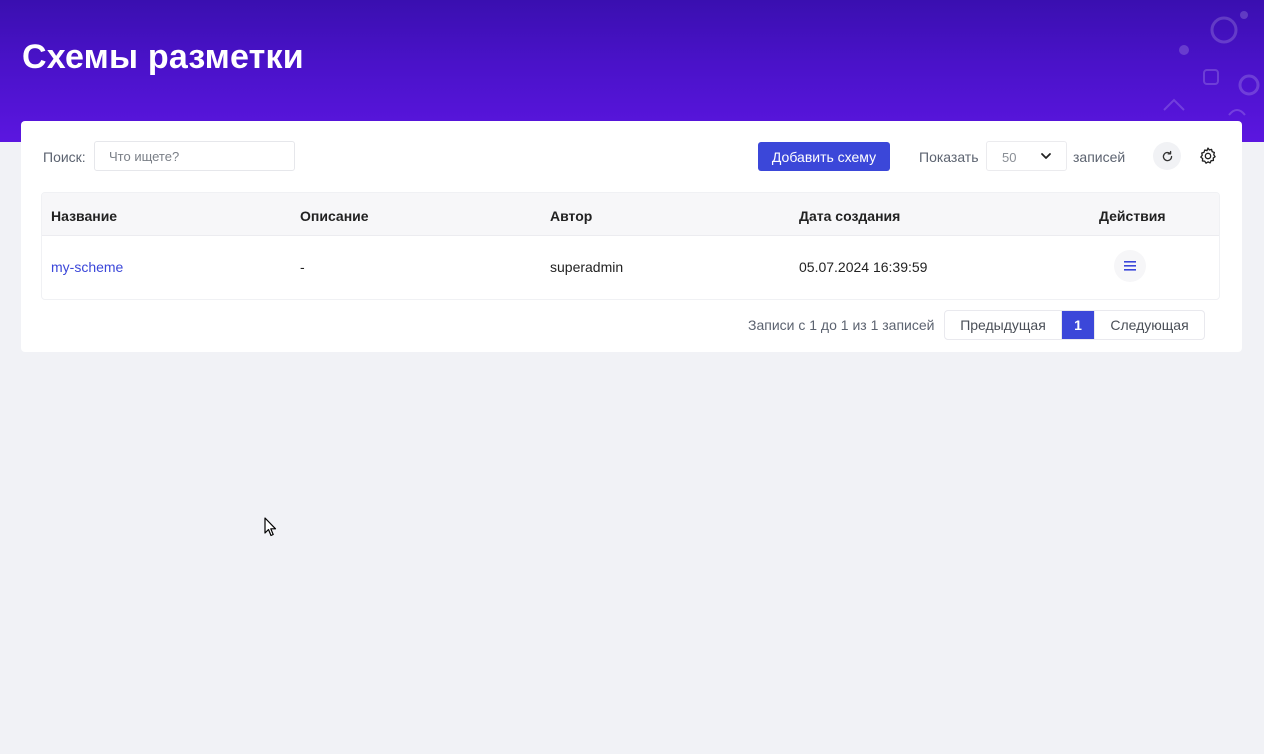  I want to click on refresh-button, so click(1167, 156).